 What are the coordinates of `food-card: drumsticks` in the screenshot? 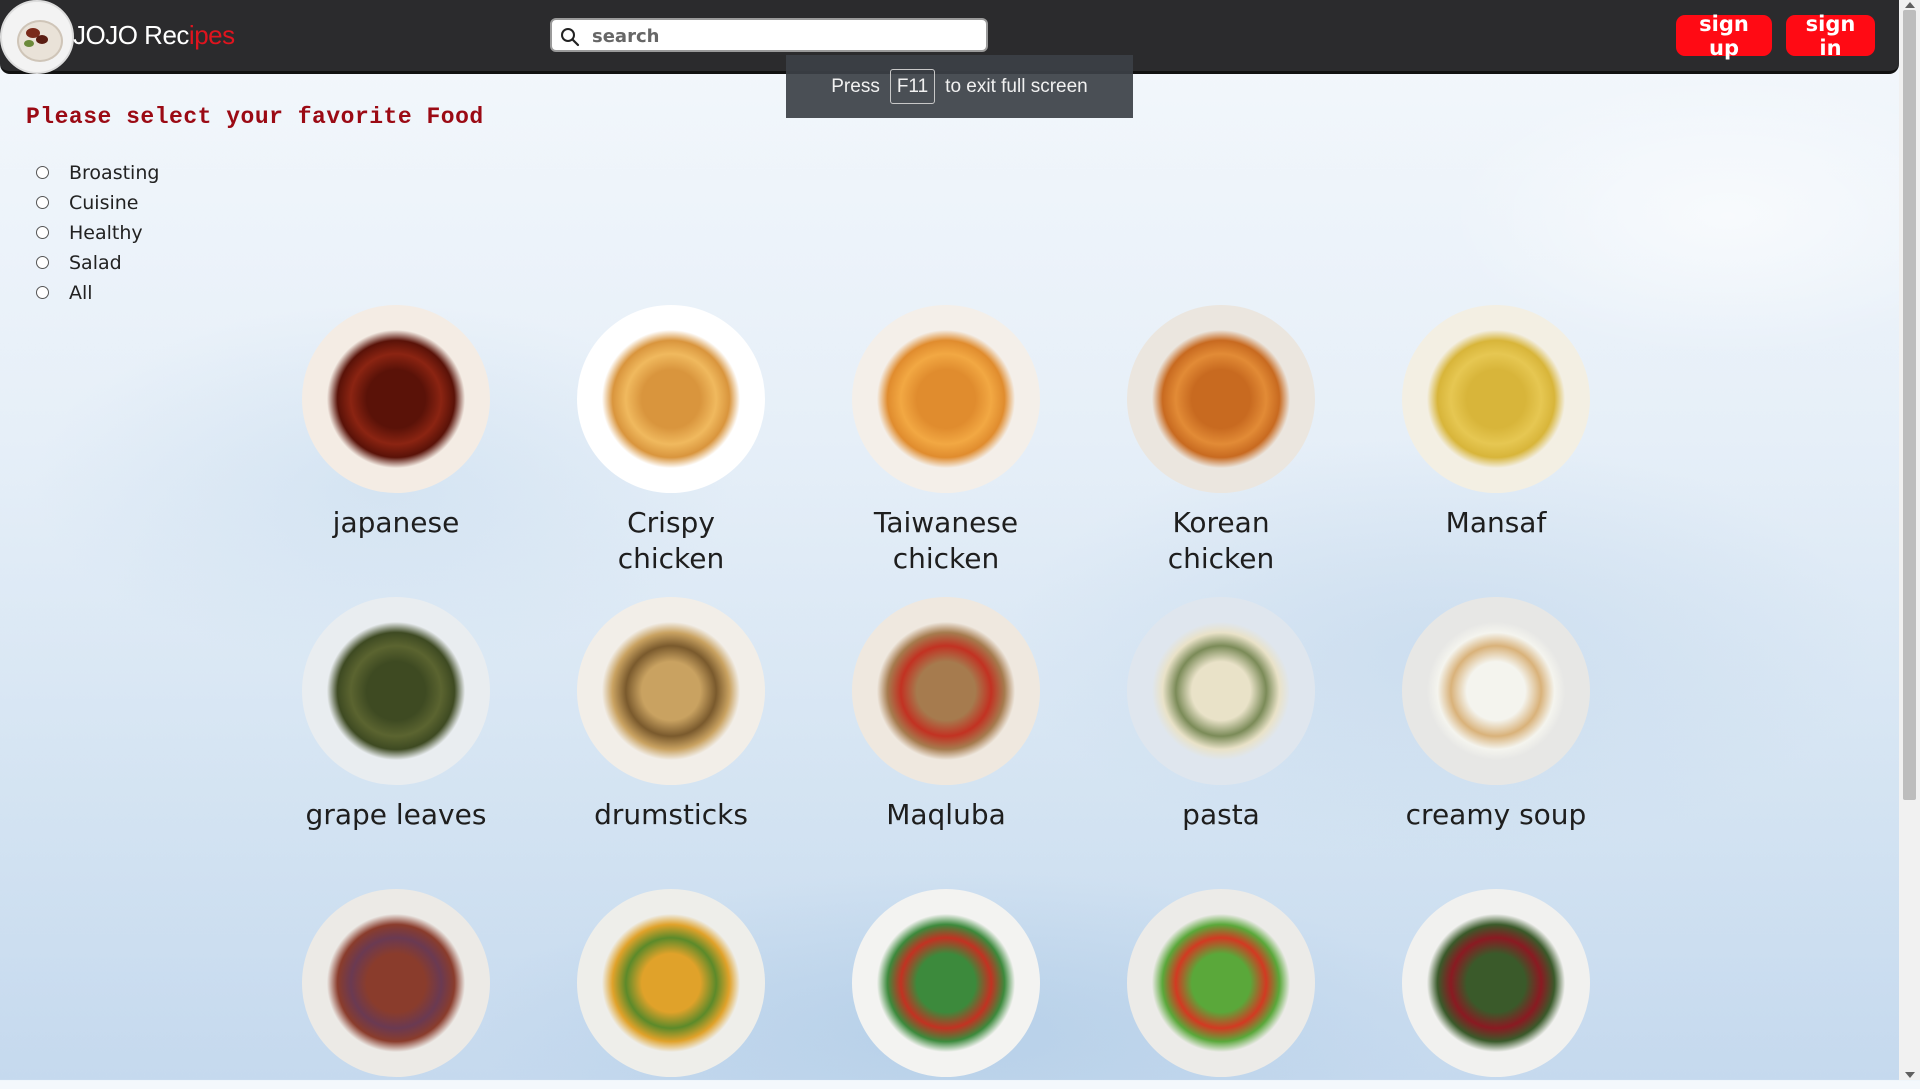 It's located at (671, 715).